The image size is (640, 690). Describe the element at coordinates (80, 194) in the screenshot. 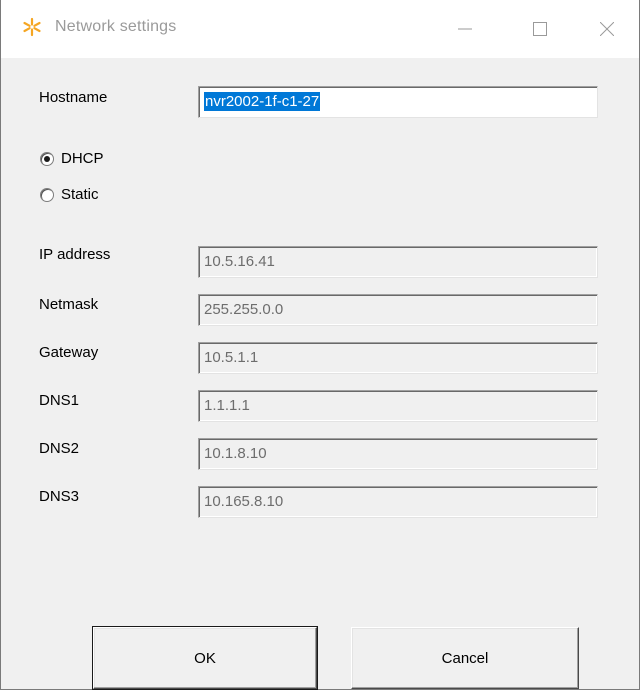

I see `static-radio-label: Static` at that location.